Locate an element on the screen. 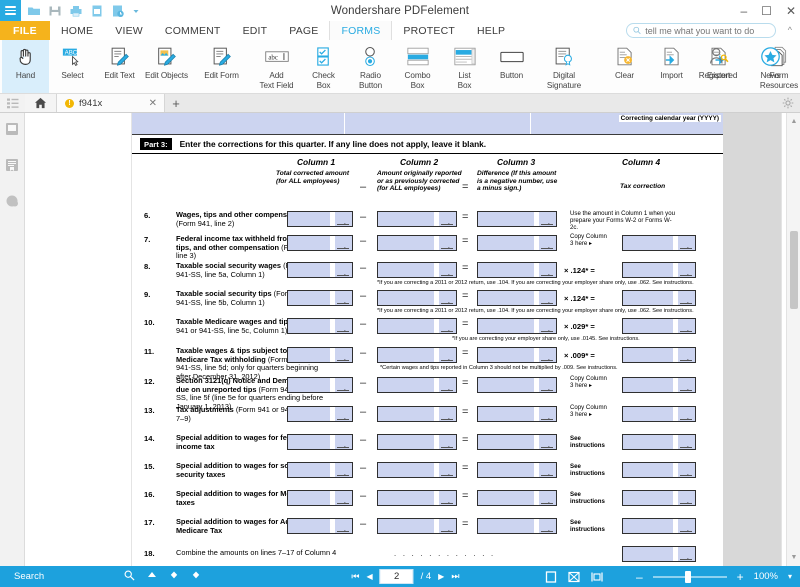 The image size is (800, 587). field-col1-row13: . is located at coordinates (320, 414).